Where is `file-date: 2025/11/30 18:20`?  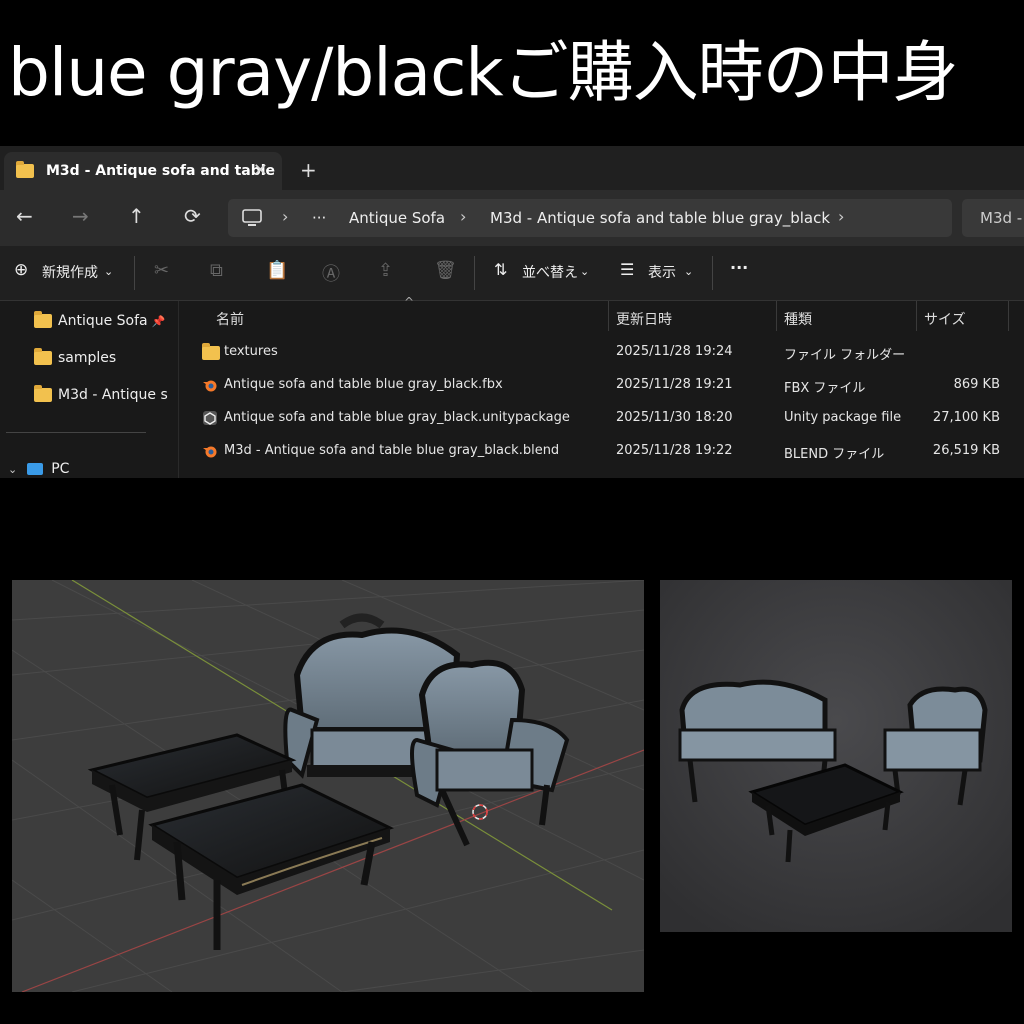 file-date: 2025/11/30 18:20 is located at coordinates (674, 417).